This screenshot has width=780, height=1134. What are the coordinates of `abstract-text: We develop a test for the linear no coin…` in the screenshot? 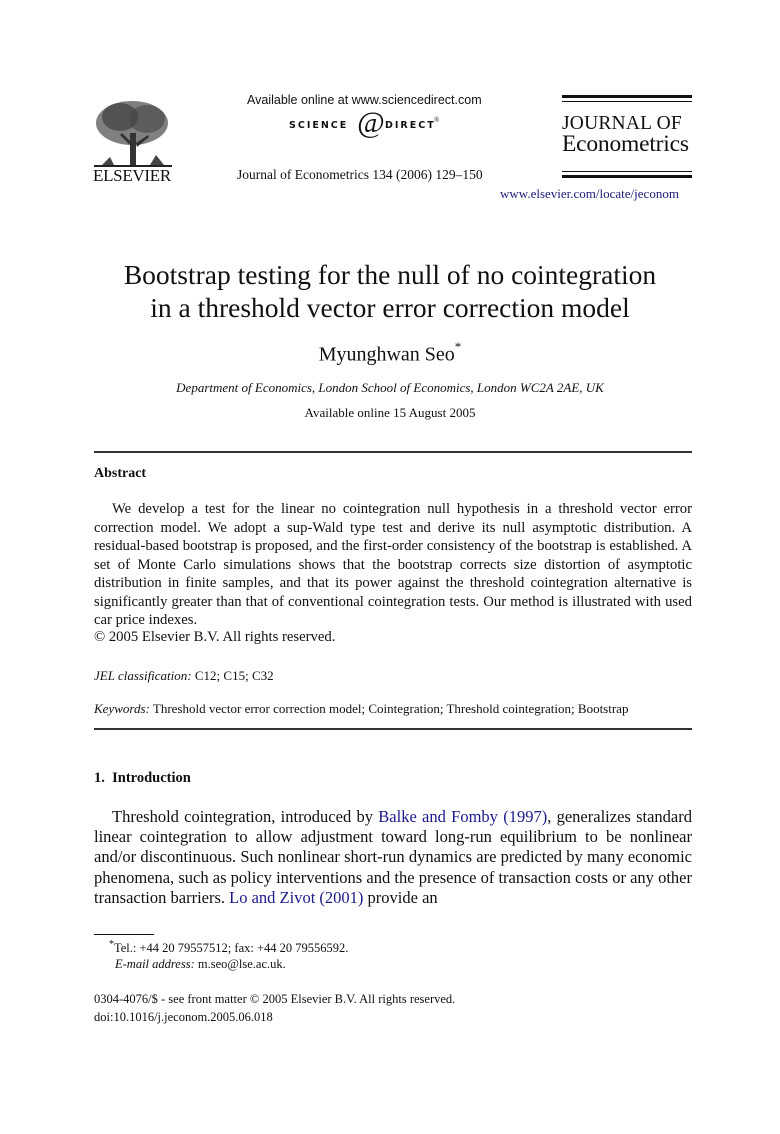 It's located at (393, 564).